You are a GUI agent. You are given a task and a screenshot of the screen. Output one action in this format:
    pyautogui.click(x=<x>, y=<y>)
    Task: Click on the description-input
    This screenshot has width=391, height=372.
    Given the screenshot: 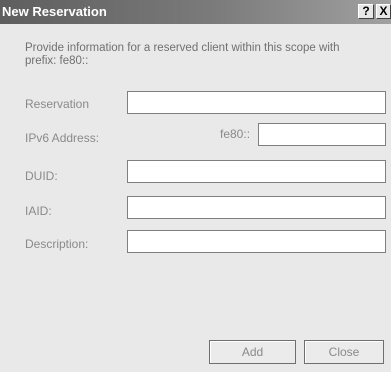 What is the action you would take?
    pyautogui.click(x=256, y=241)
    